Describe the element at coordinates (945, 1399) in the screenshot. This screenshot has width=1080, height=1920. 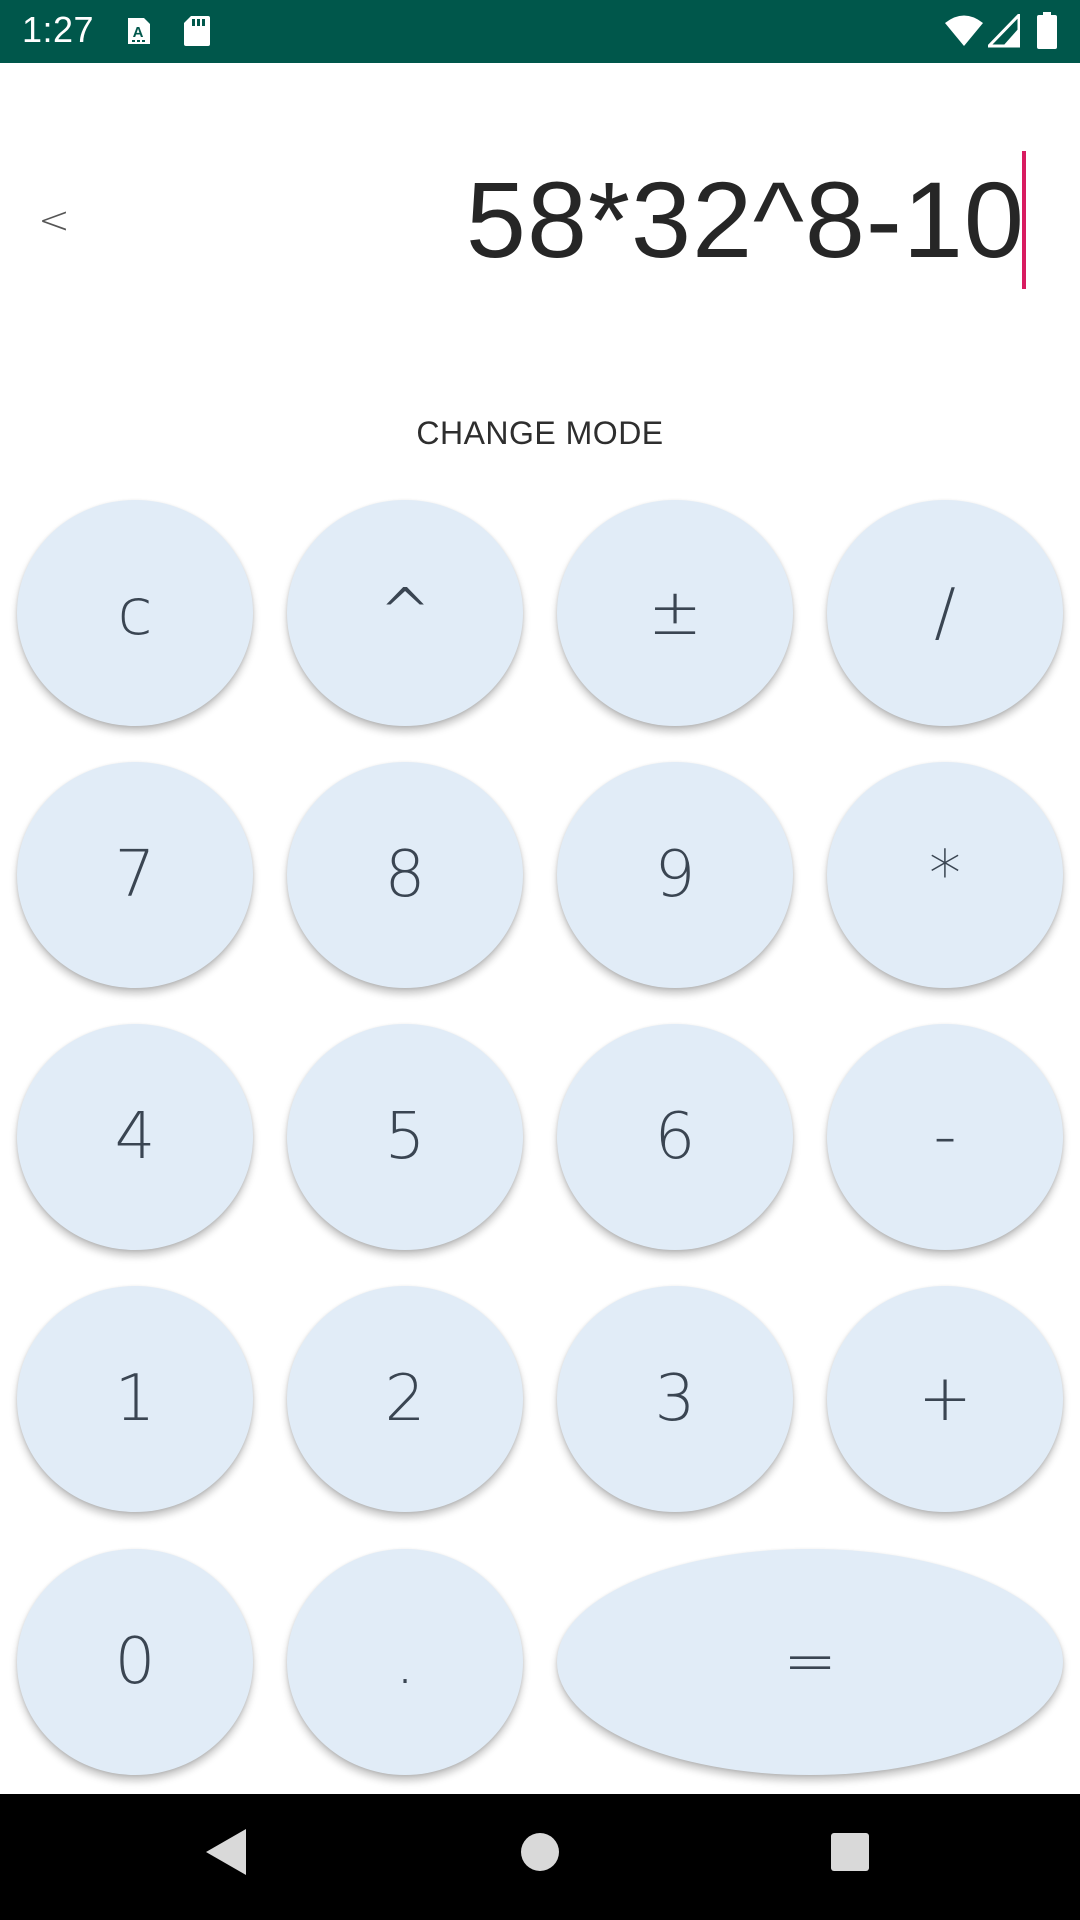
I see `plus-key: +` at that location.